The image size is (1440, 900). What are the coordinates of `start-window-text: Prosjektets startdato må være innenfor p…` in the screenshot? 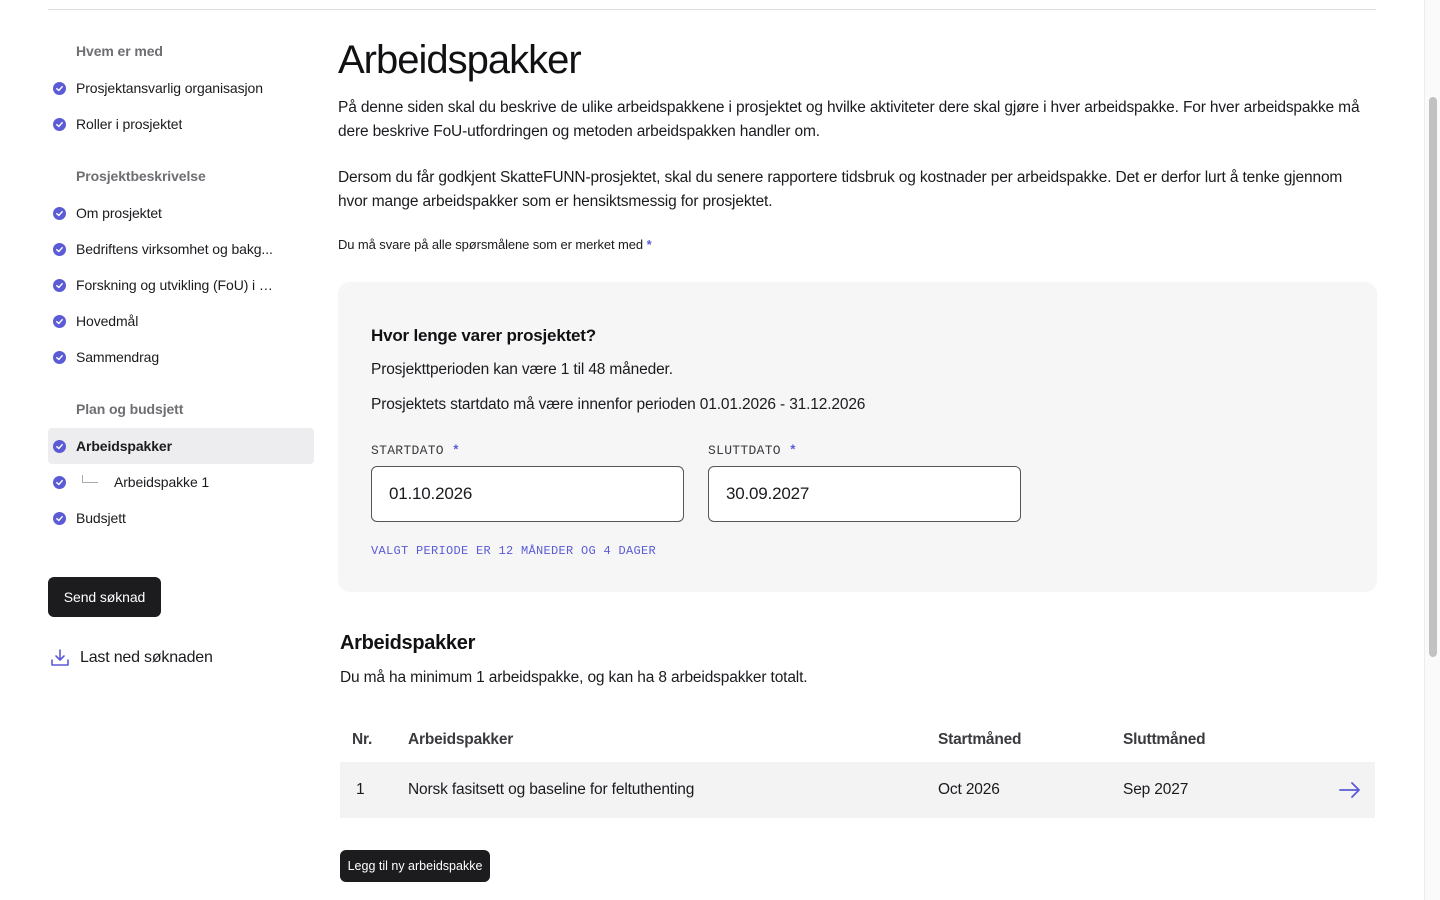 It's located at (618, 404).